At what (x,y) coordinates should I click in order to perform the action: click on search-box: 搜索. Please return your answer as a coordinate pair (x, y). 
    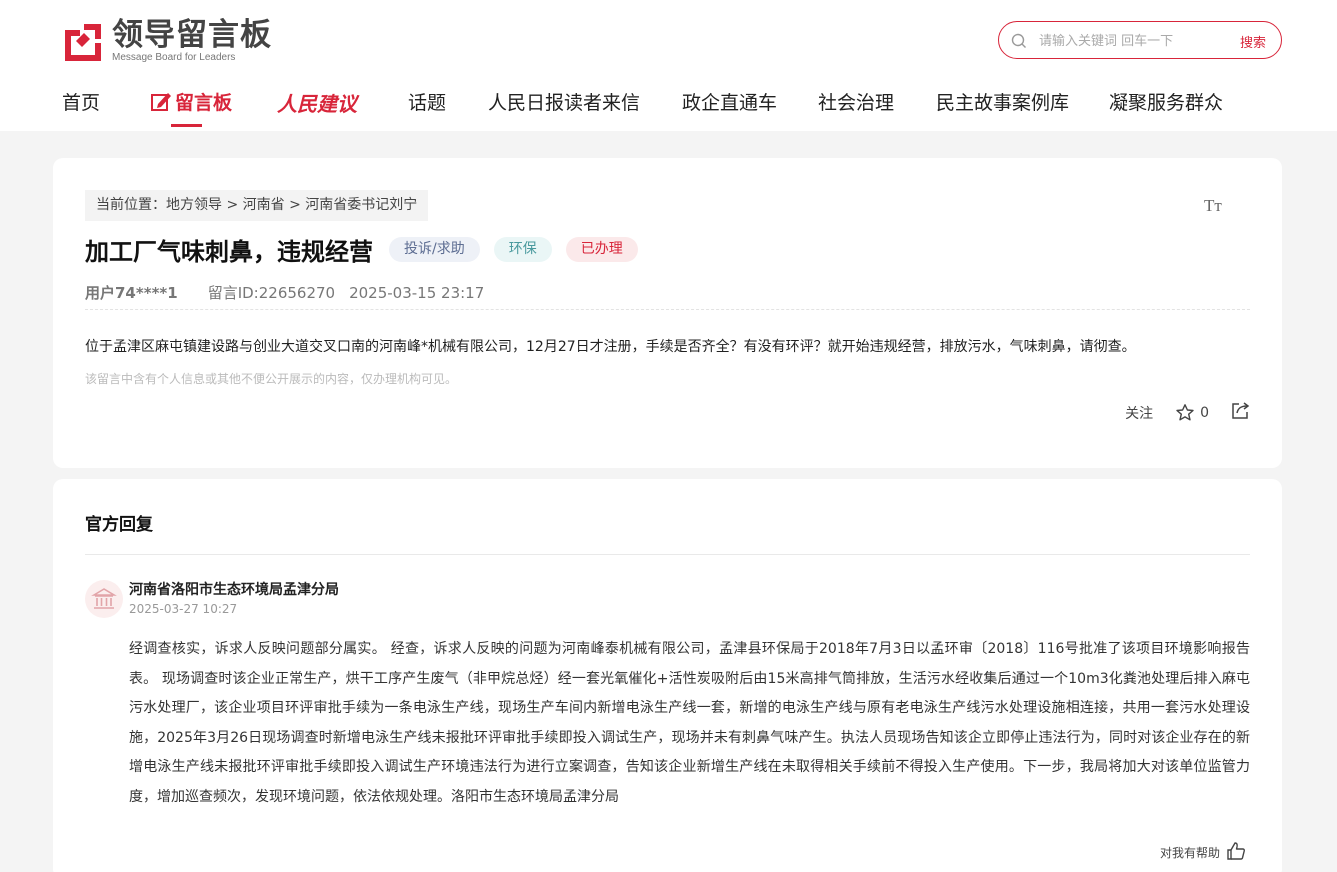
    Looking at the image, I should click on (1140, 40).